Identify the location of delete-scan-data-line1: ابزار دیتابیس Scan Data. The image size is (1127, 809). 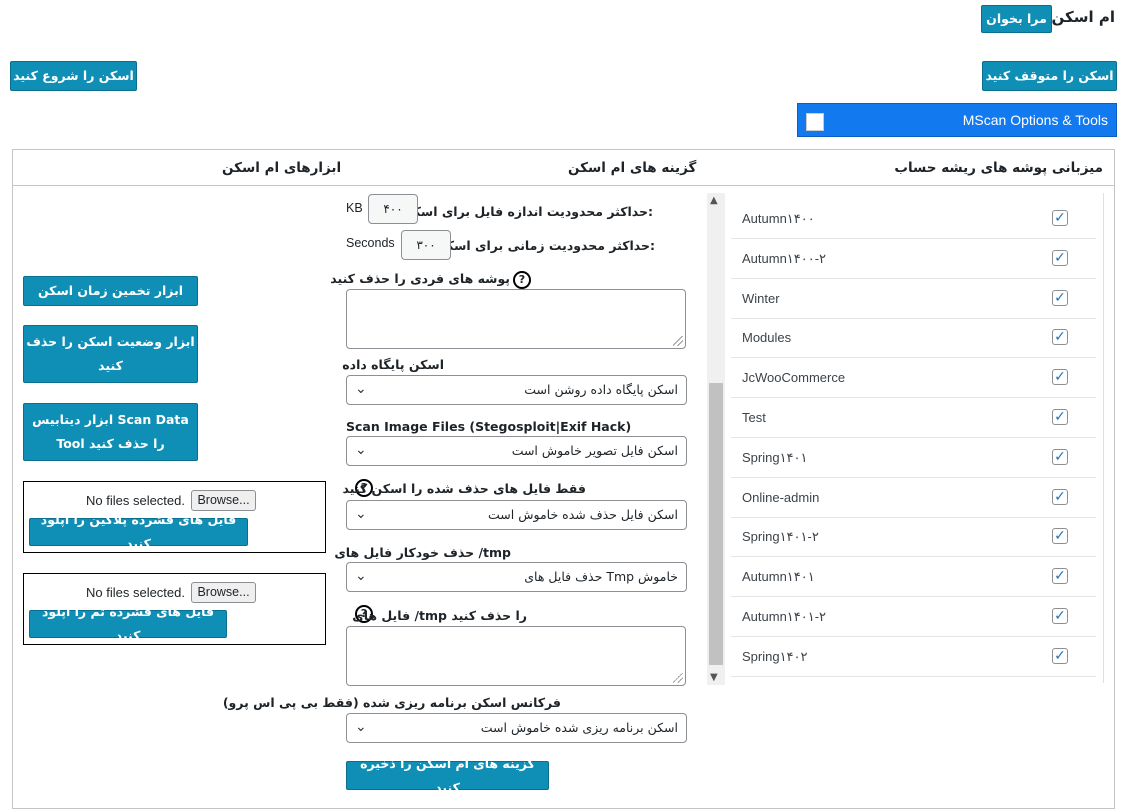
(110, 420).